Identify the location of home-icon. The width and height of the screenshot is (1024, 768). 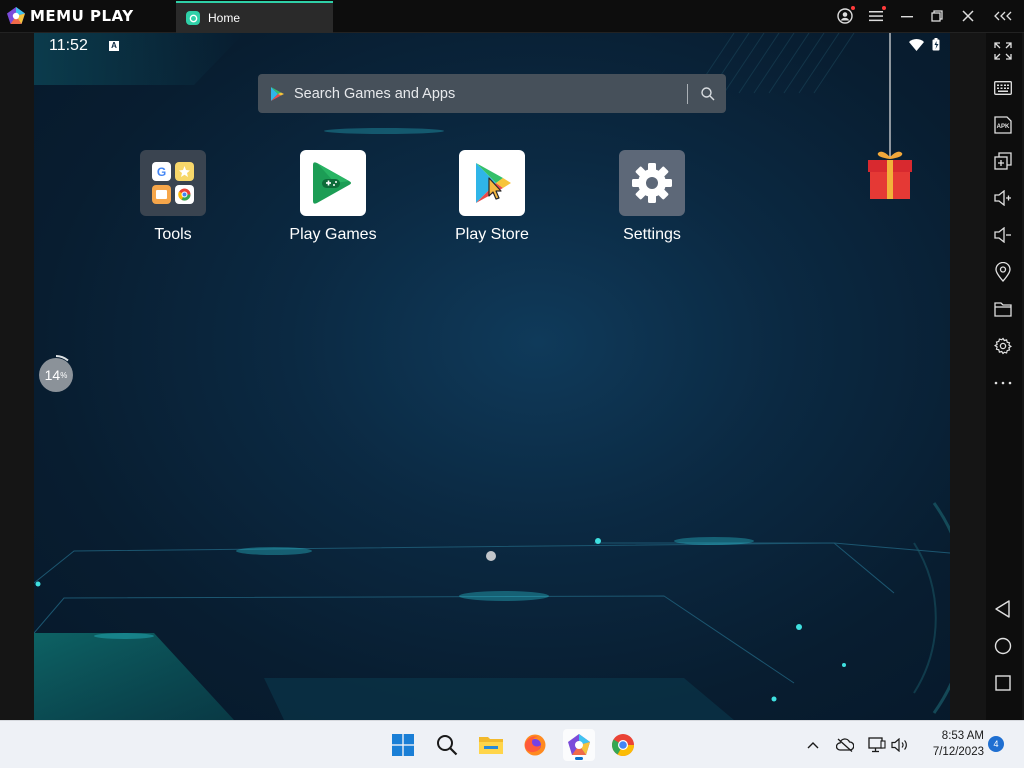
(1003, 646).